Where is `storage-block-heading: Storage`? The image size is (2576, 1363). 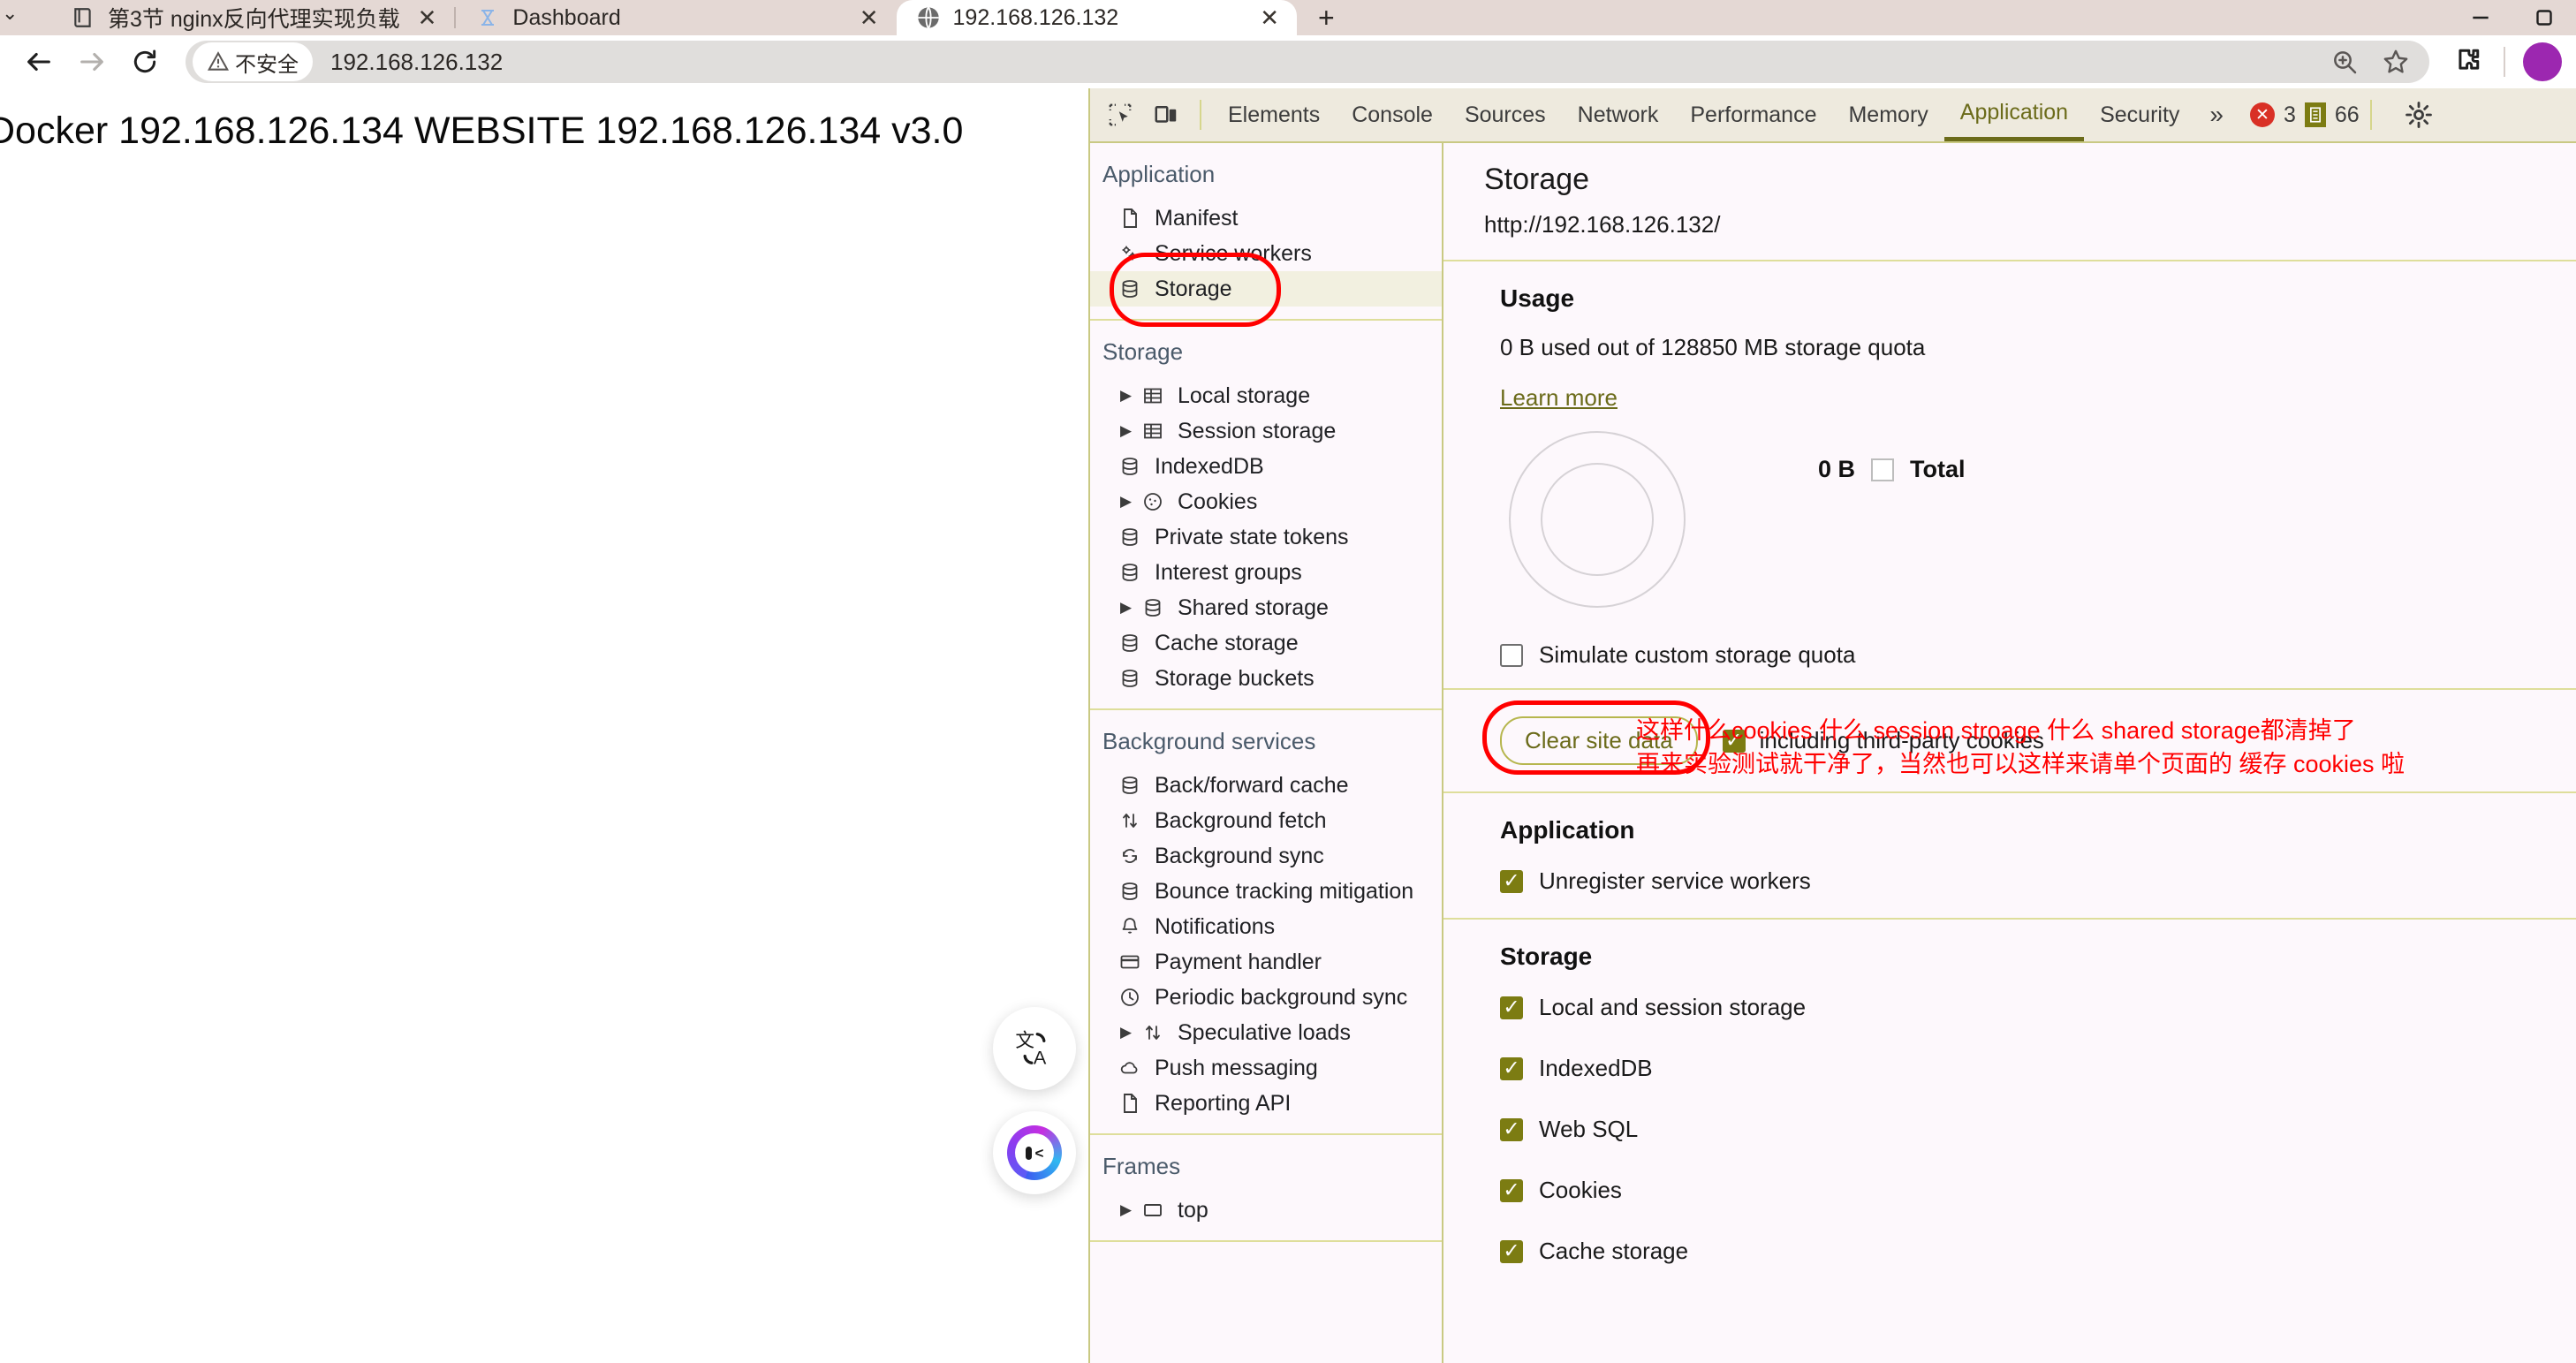 storage-block-heading: Storage is located at coordinates (1547, 956).